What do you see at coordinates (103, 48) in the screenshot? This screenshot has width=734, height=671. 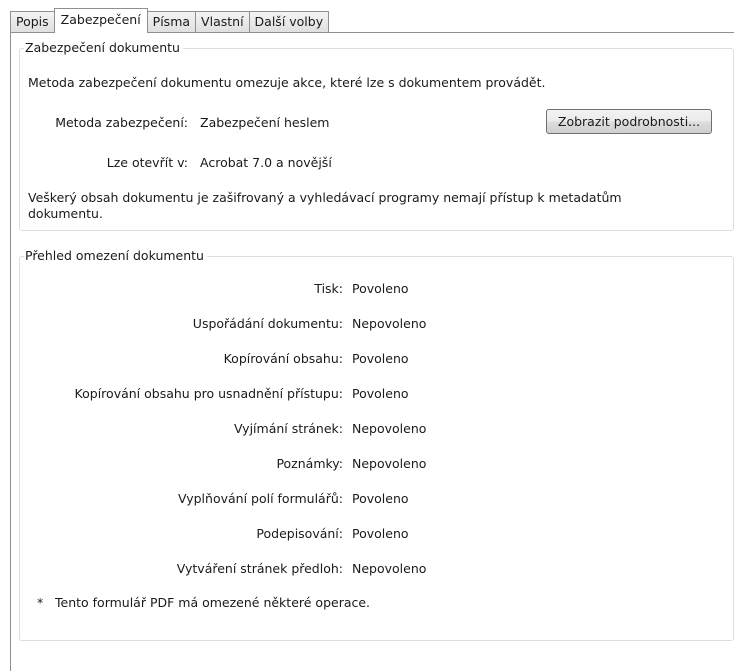 I see `security-group-title: Zabezpečení dokumentu` at bounding box center [103, 48].